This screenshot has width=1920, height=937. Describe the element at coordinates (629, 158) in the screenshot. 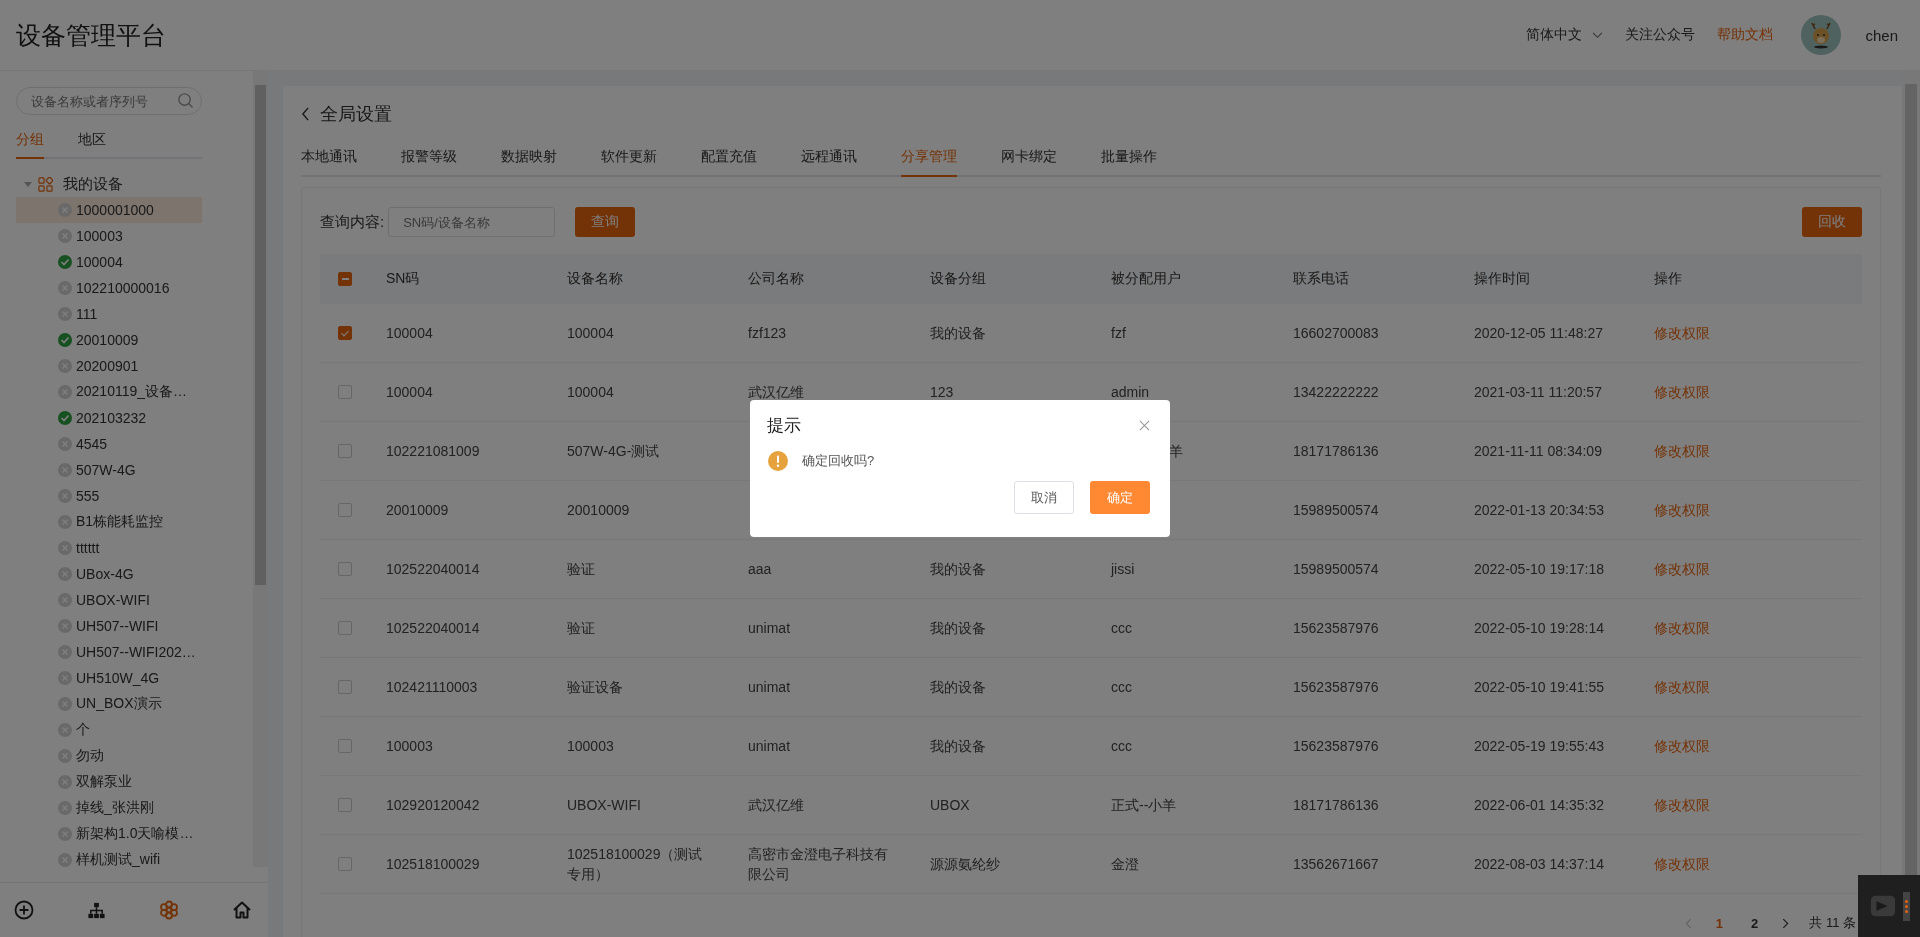

I see `settings-tab: 软件更新` at that location.